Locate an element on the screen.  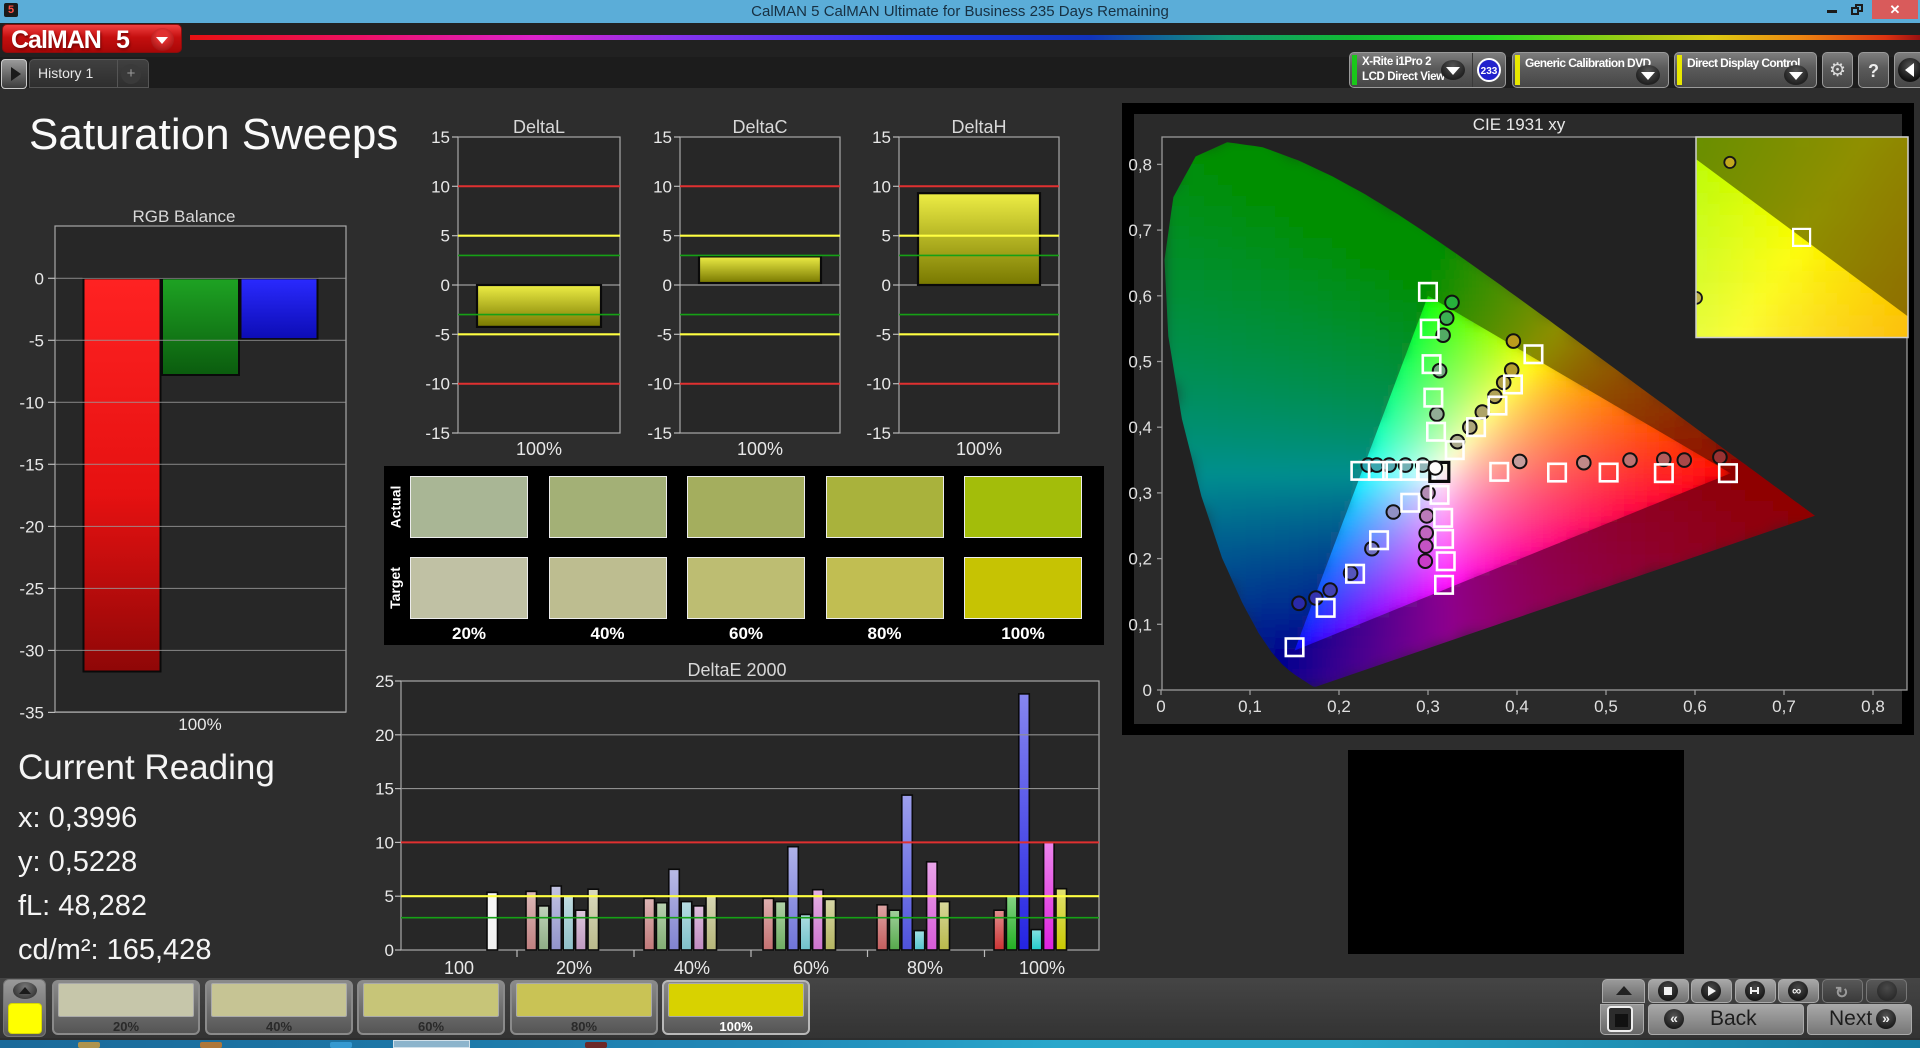
svg-text: DeltaC is located at coordinates (759, 127).